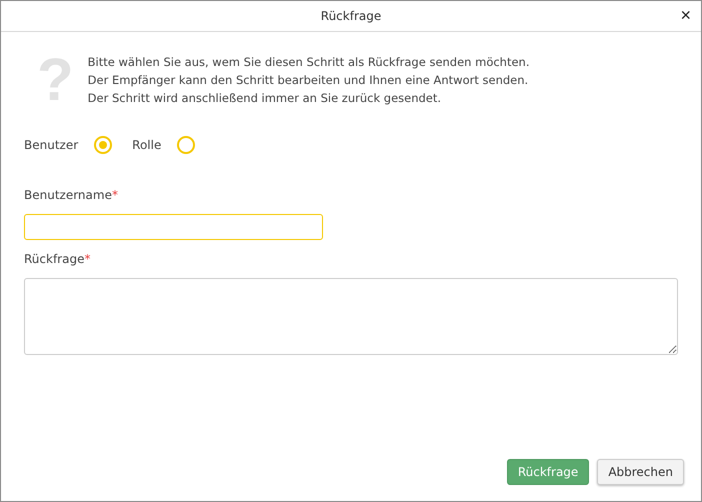  I want to click on question-icon: ?, so click(55, 80).